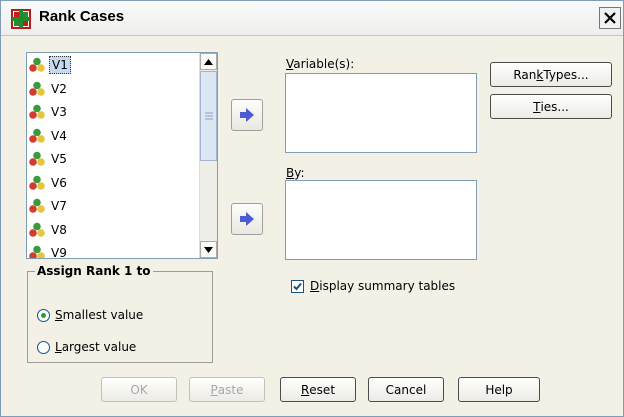 Image resolution: width=624 pixels, height=417 pixels. I want to click on assign-rank-title: Assign Rank 1 to, so click(94, 271).